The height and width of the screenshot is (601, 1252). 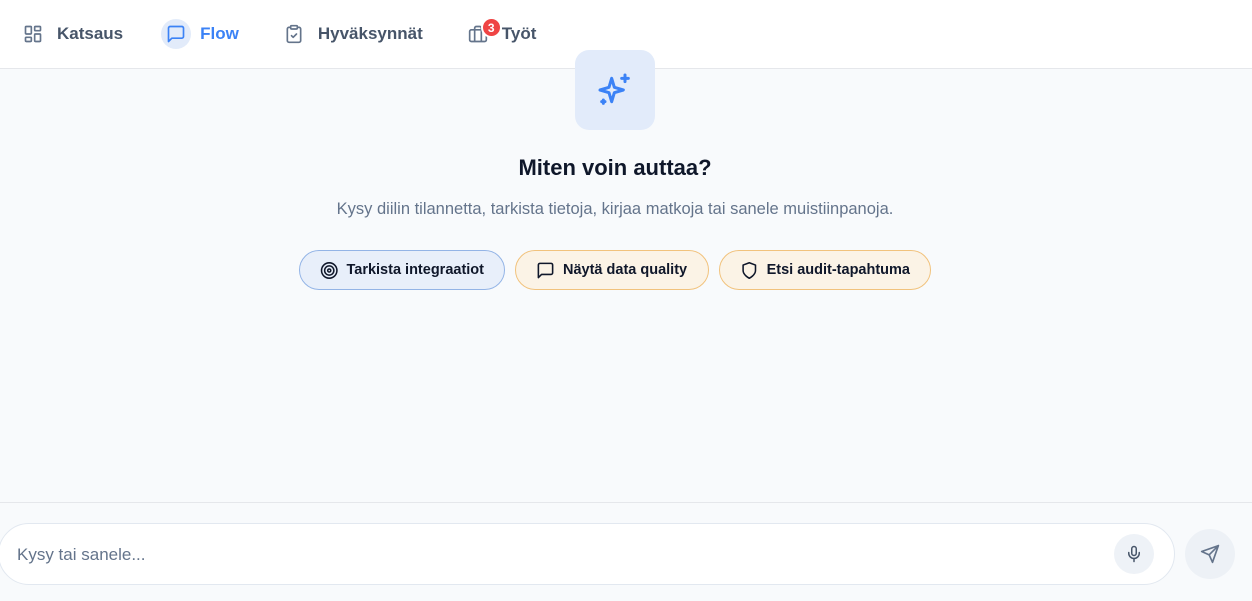 What do you see at coordinates (294, 34) in the screenshot?
I see `clipboard-check-icon` at bounding box center [294, 34].